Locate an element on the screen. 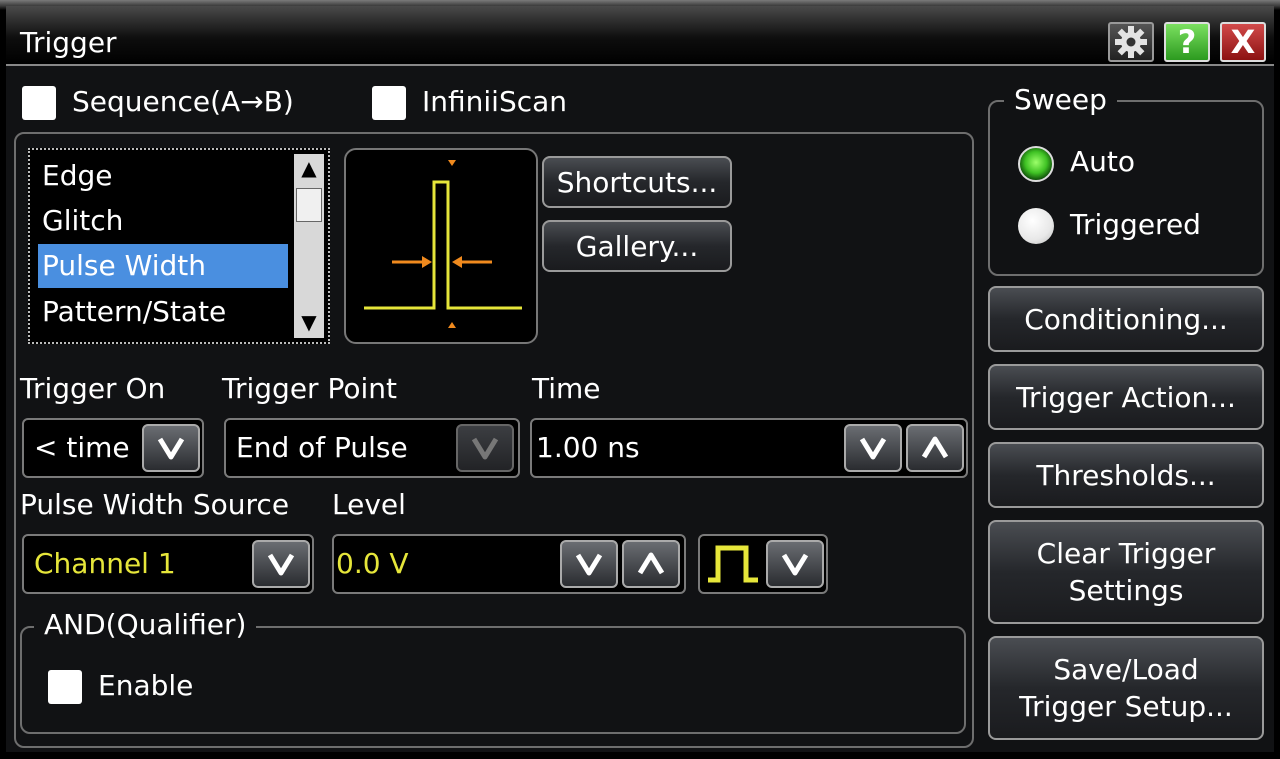 Image resolution: width=1280 pixels, height=759 pixels. infiniiscan-checkbox is located at coordinates (389, 103).